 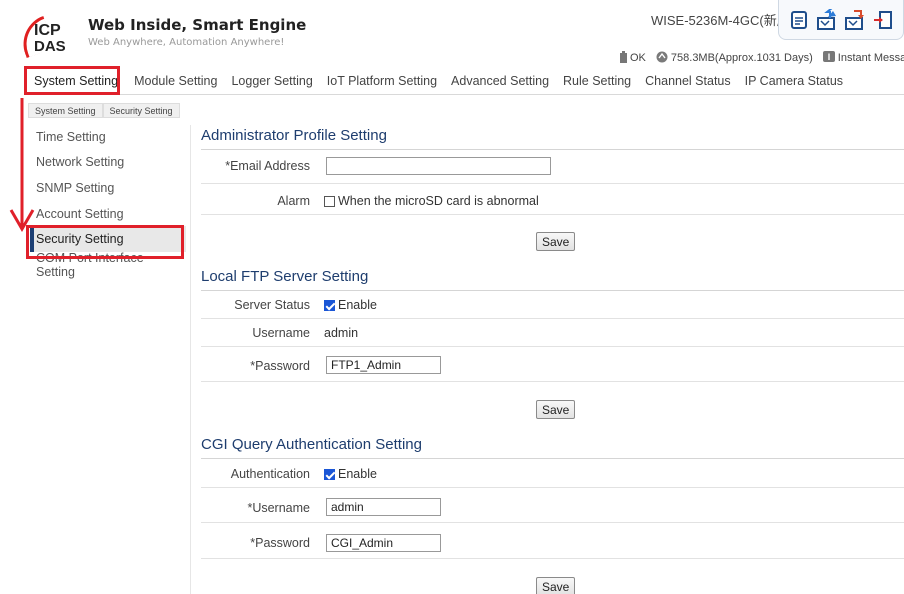 I want to click on server-status-checkbox-group: Enable, so click(x=350, y=305).